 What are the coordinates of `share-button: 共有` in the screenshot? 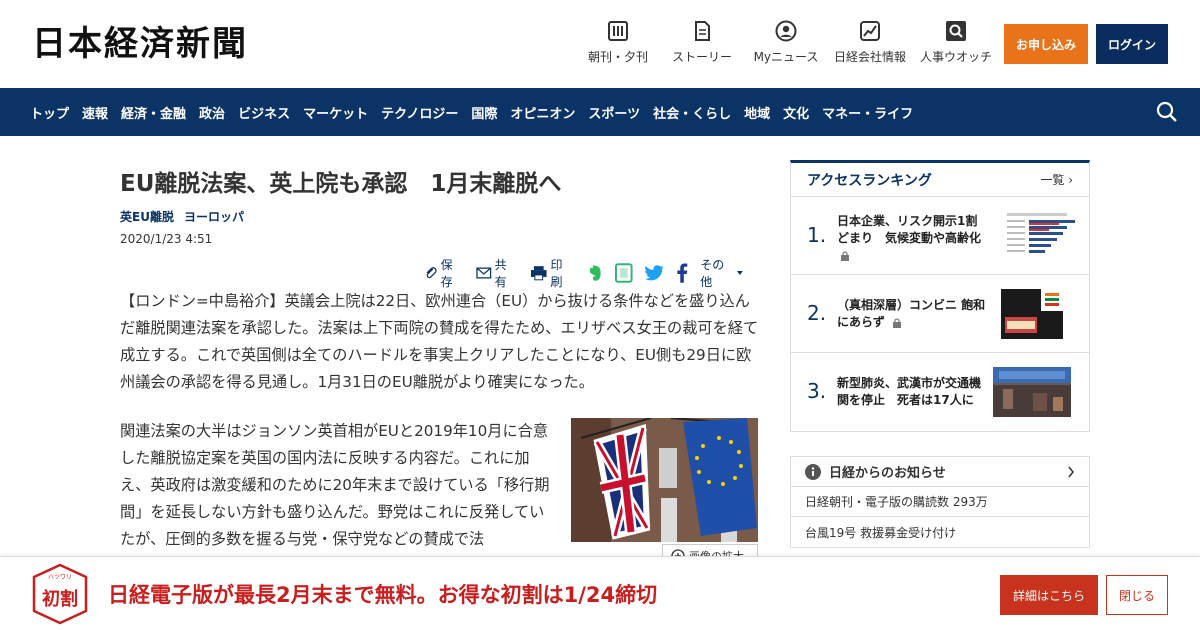 It's located at (497, 273).